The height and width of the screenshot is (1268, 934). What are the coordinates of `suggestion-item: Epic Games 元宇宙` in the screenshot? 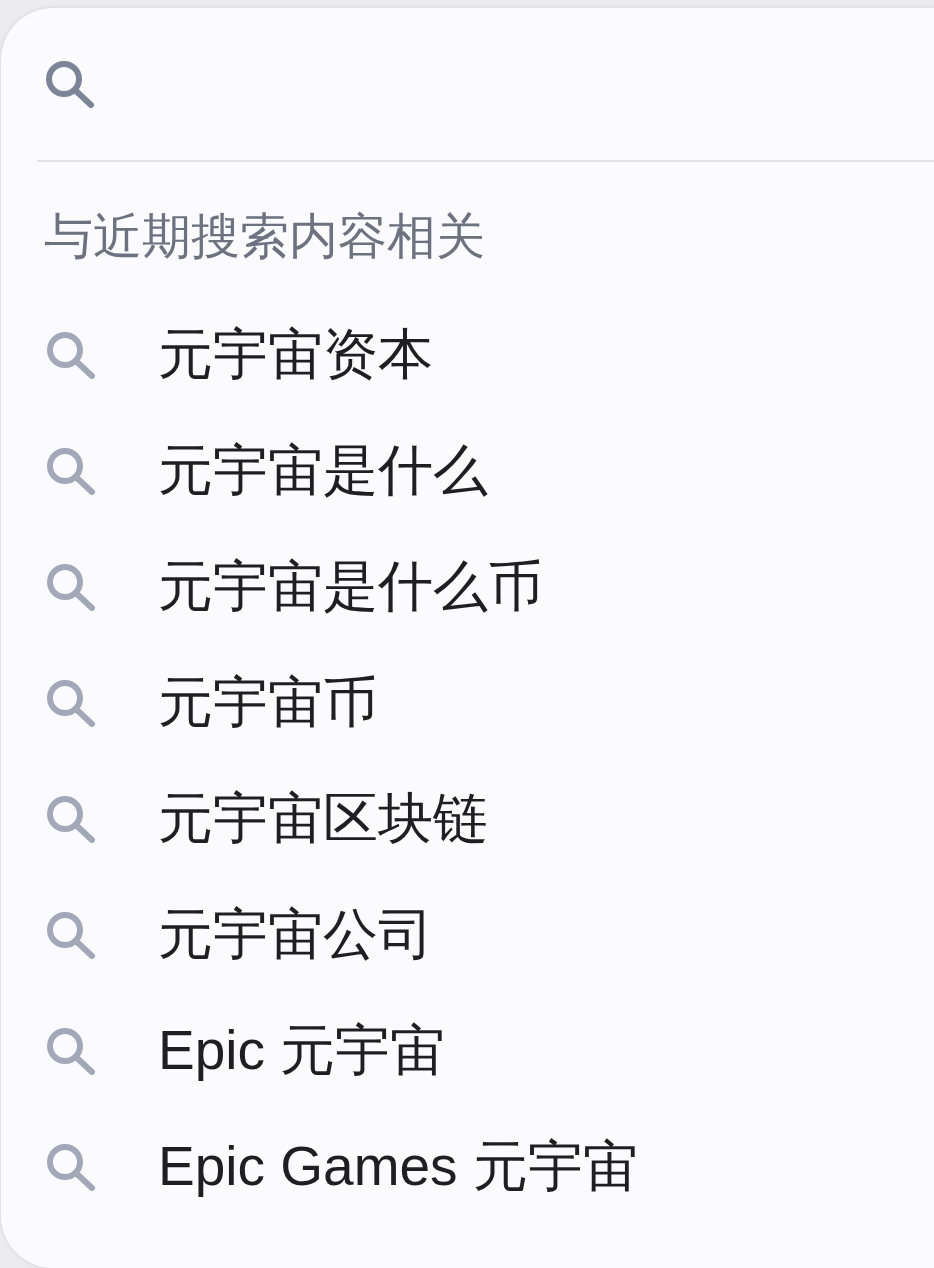 It's located at (467, 1167).